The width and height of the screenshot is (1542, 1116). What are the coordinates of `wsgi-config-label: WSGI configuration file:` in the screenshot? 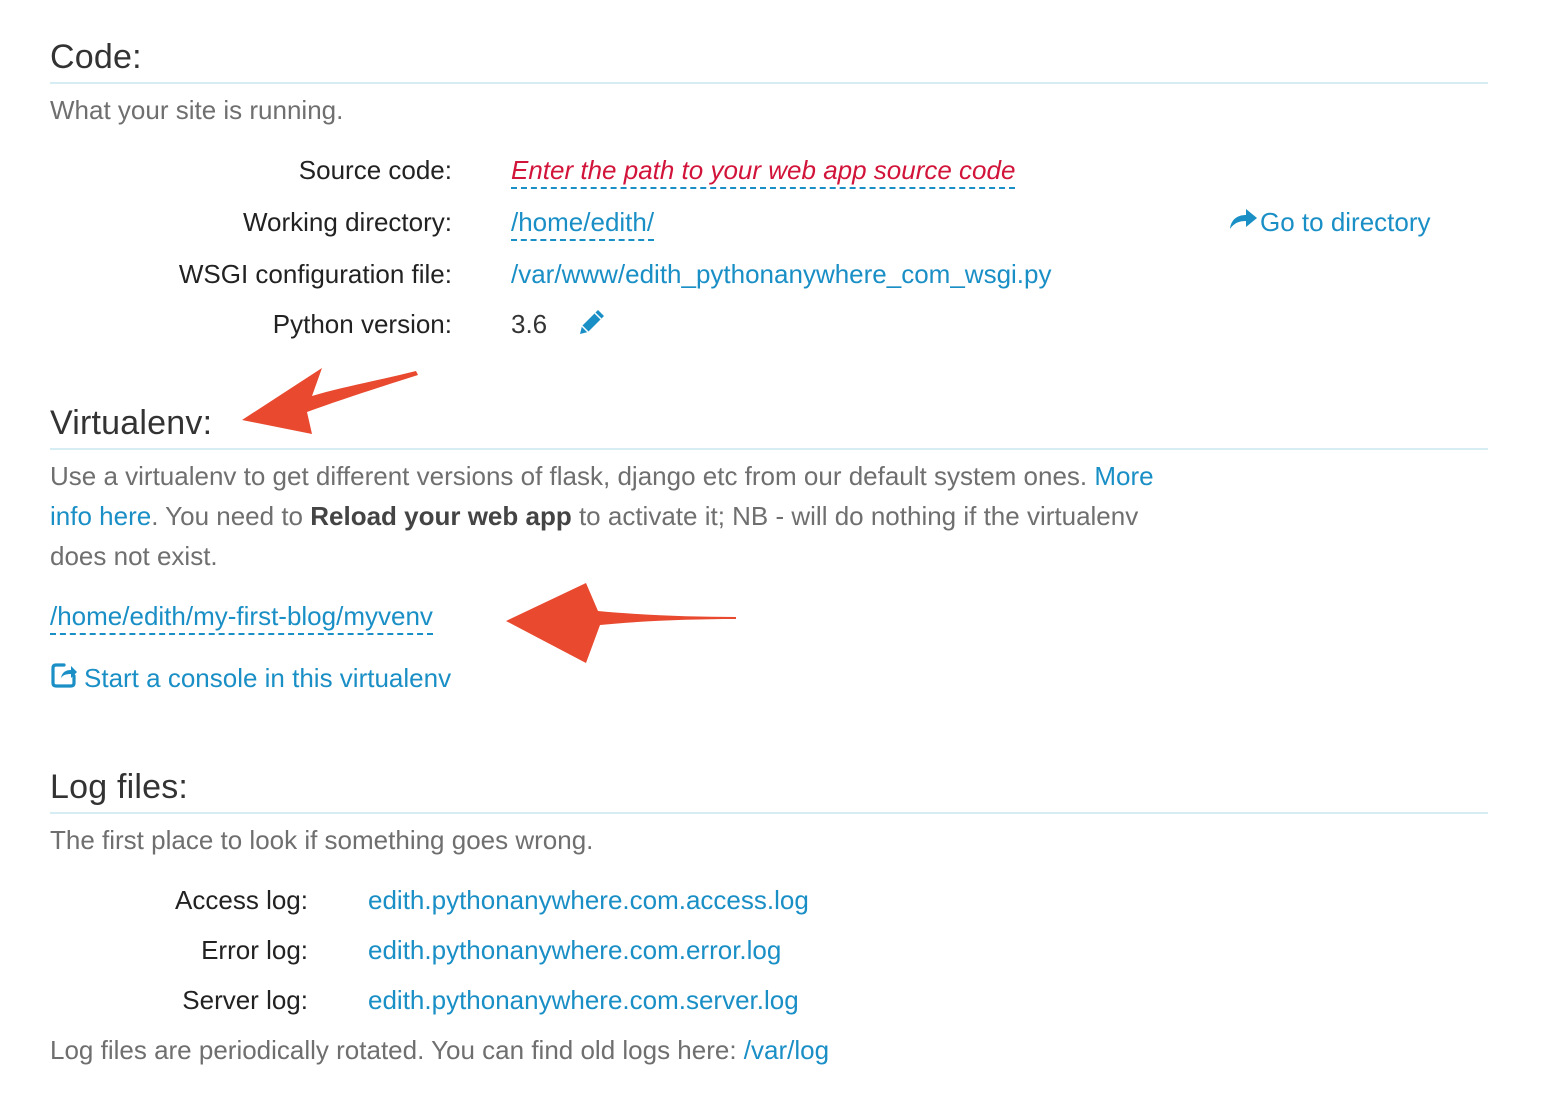 It's located at (315, 274).